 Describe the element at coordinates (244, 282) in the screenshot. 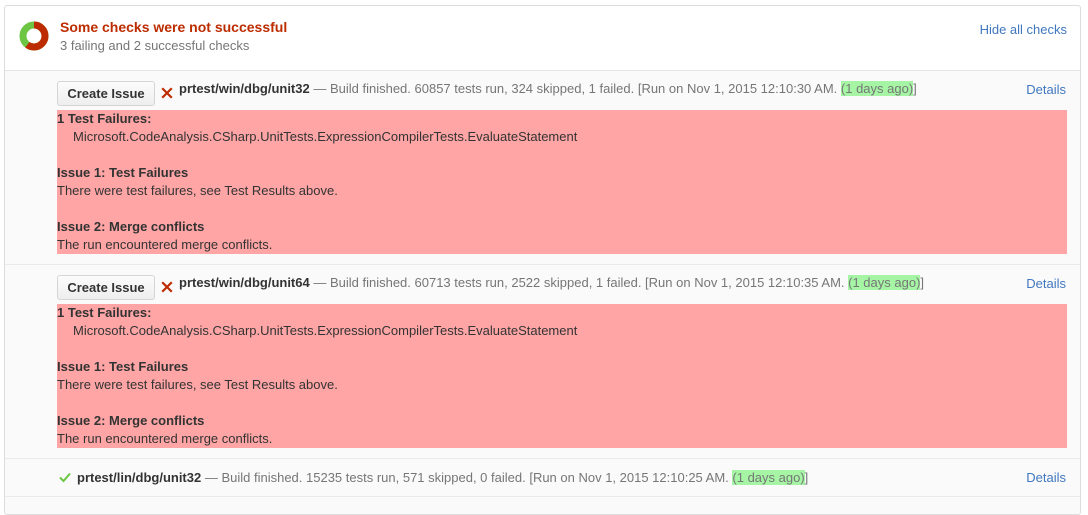

I see `check-name: prtest/win/dbg/unit64` at that location.